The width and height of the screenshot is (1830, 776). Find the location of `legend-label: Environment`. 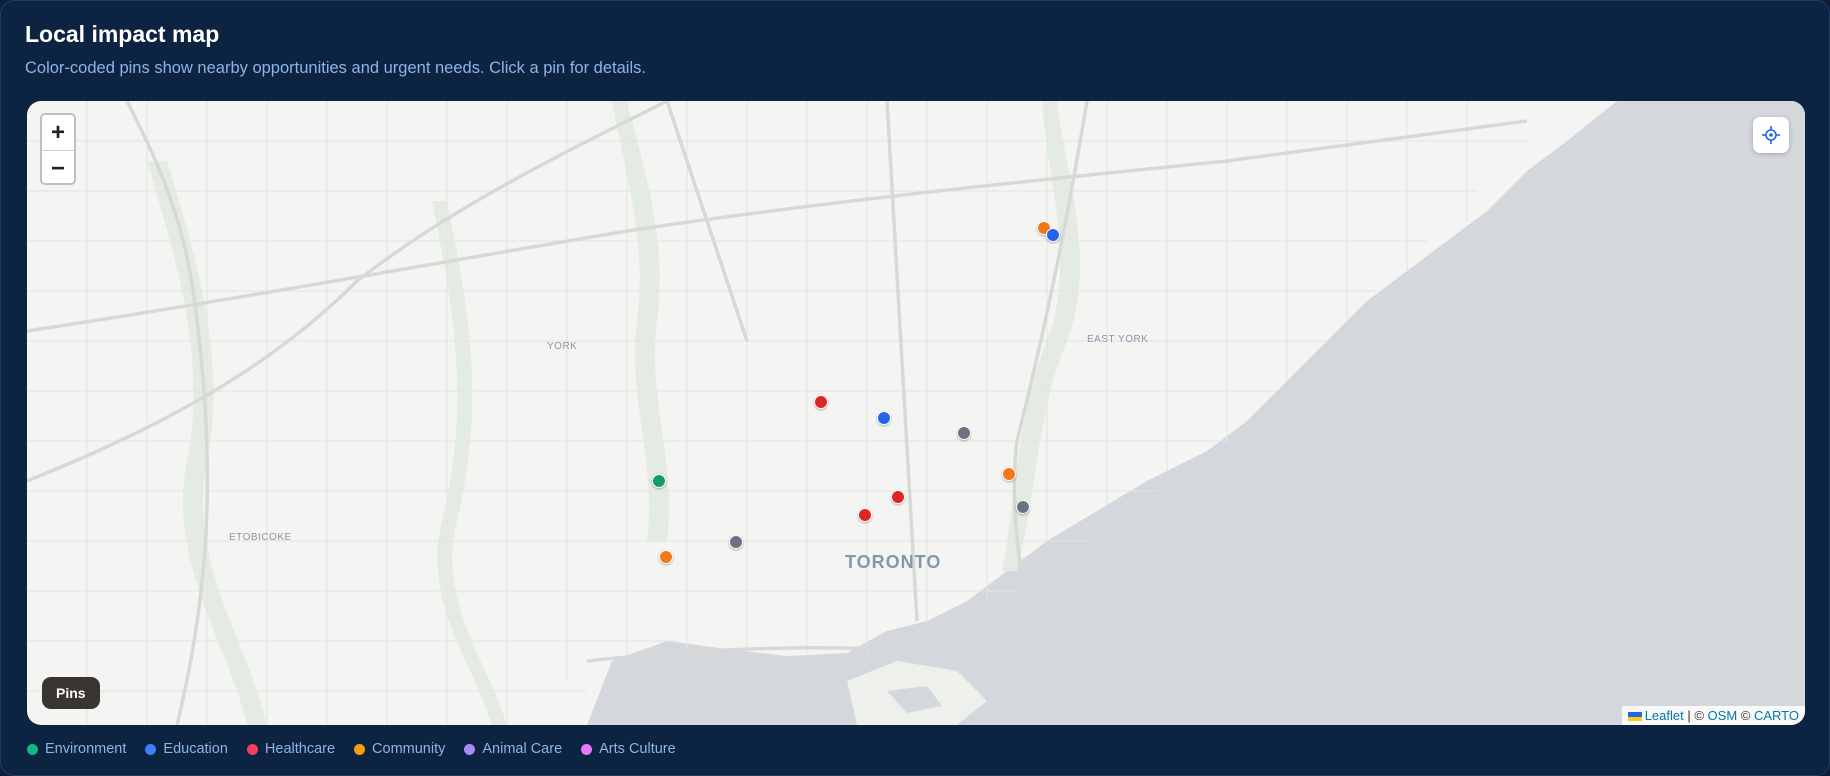

legend-label: Environment is located at coordinates (86, 749).